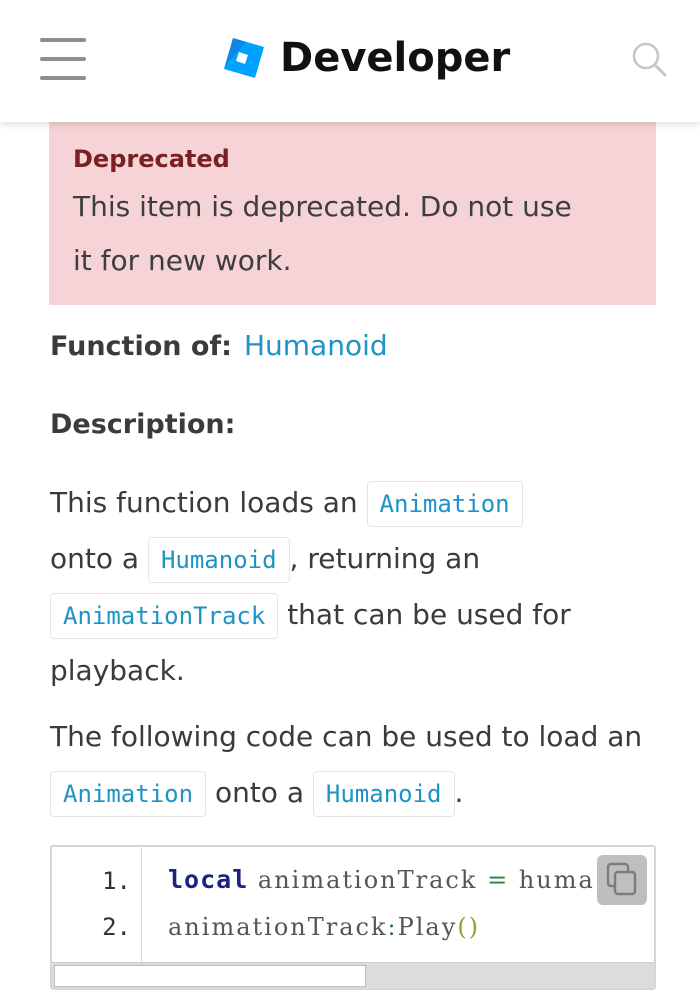  What do you see at coordinates (383, 794) in the screenshot?
I see `humanoid-code-link-2: Humanoid` at bounding box center [383, 794].